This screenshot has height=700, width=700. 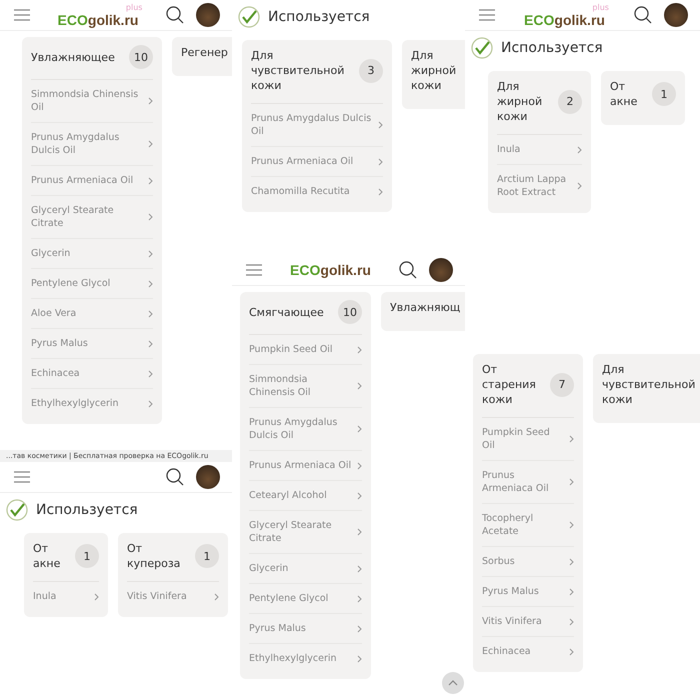 What do you see at coordinates (204, 52) in the screenshot?
I see `category-title: Регенер` at bounding box center [204, 52].